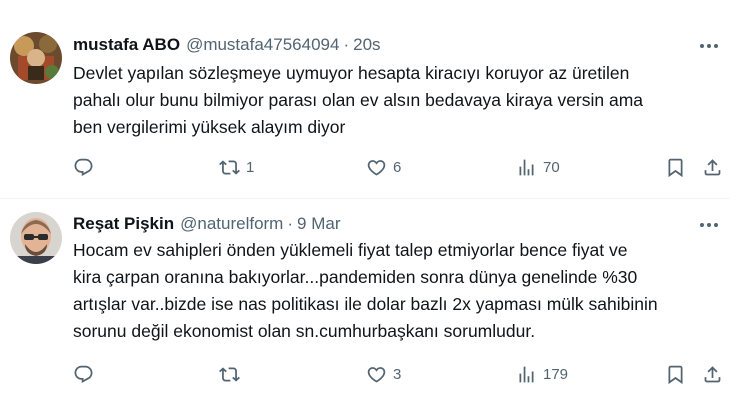 This screenshot has height=420, width=730. What do you see at coordinates (318, 224) in the screenshot?
I see `timestamp: 9 Mar` at bounding box center [318, 224].